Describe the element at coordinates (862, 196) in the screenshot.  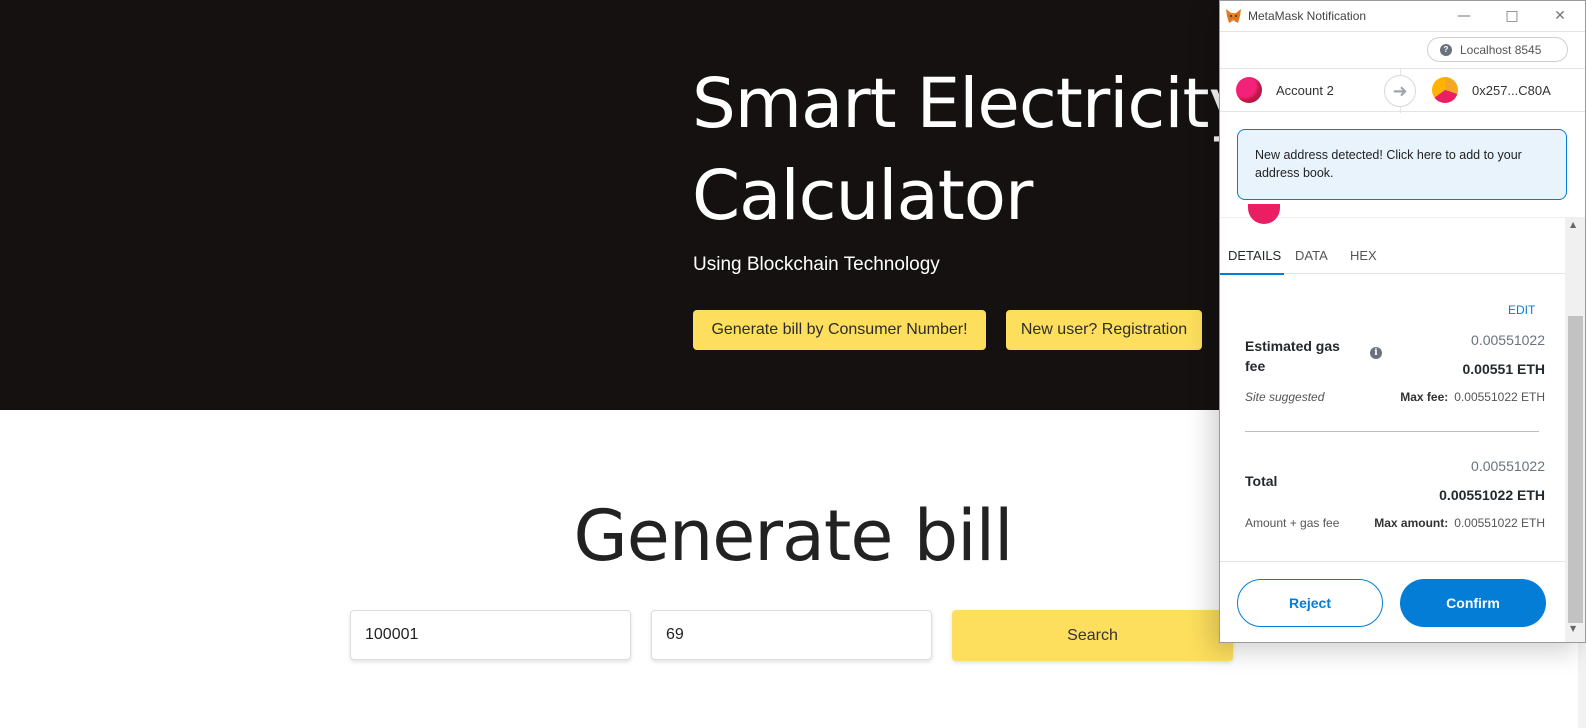
I see `hero-title-line2: Calculator` at that location.